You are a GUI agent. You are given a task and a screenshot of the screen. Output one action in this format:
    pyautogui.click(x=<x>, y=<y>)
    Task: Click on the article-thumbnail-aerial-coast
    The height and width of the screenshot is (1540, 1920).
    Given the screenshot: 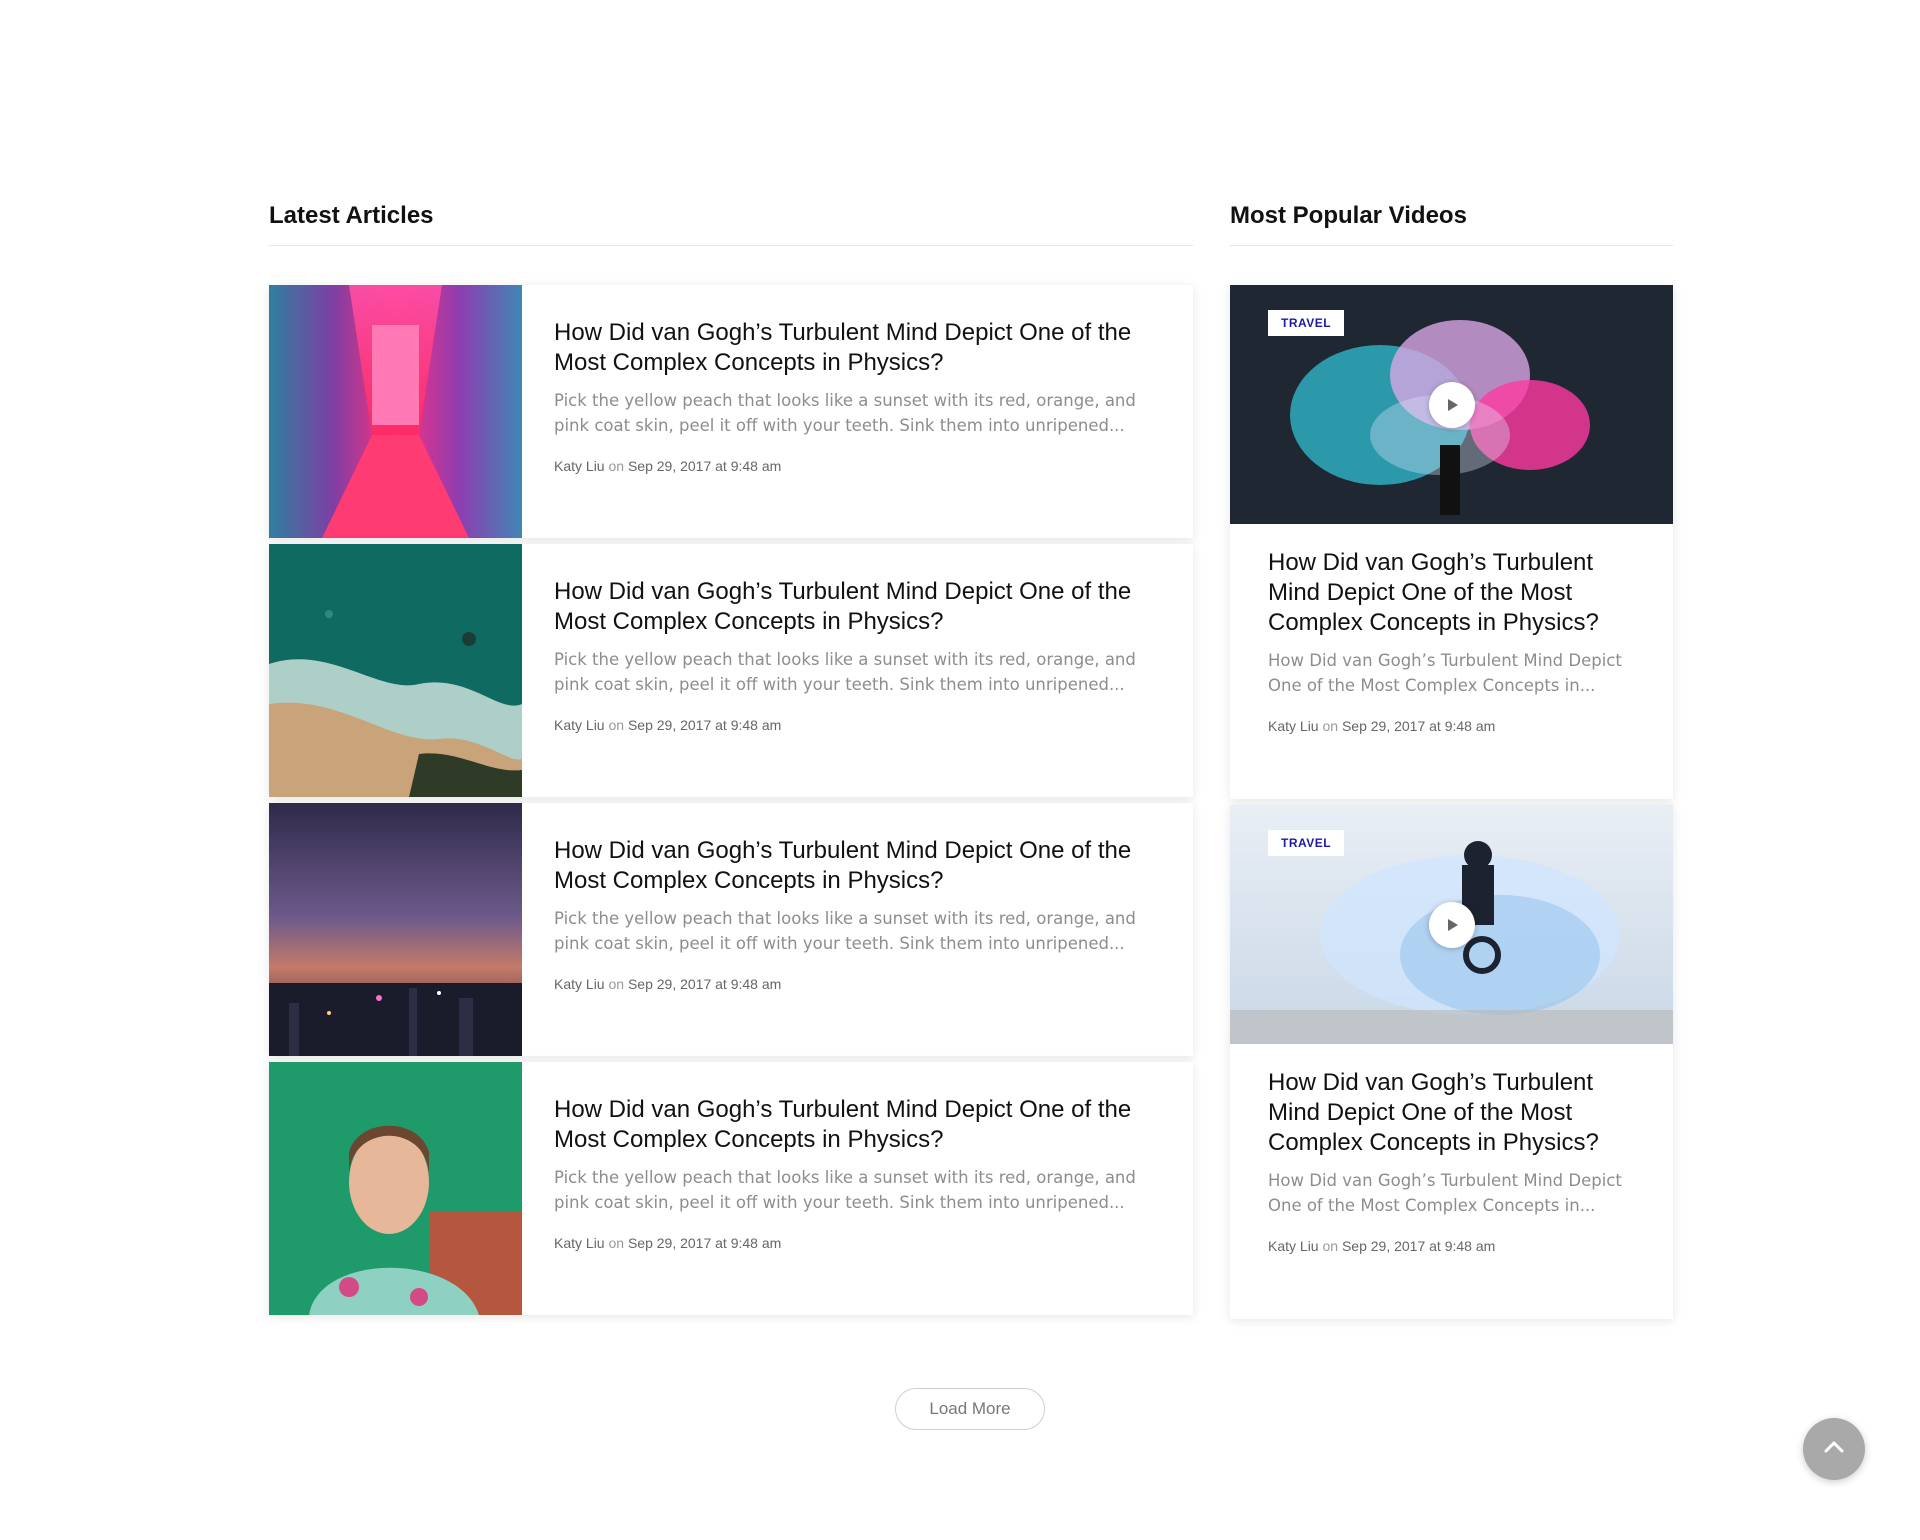 What is the action you would take?
    pyautogui.click(x=395, y=670)
    